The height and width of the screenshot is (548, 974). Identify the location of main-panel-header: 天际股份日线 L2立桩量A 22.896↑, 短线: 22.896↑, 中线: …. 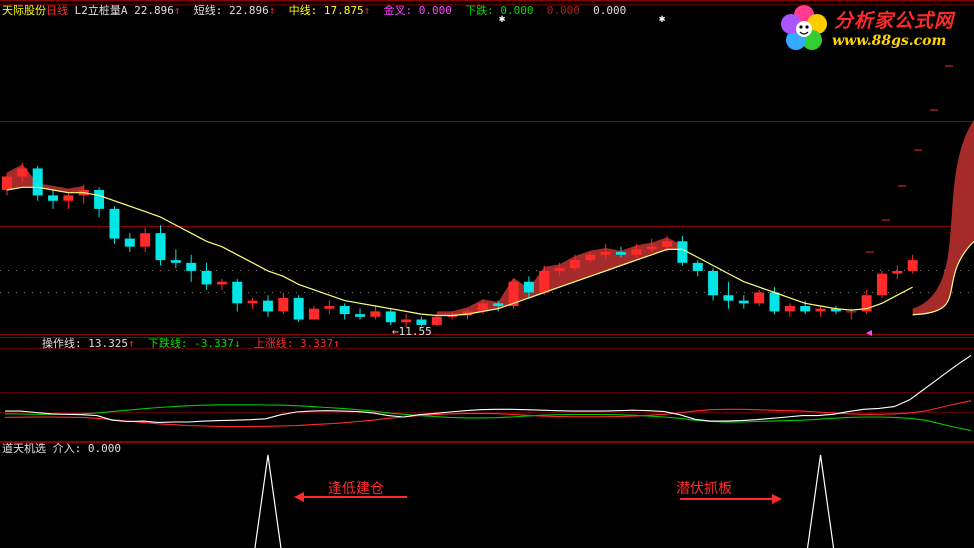
(314, 10).